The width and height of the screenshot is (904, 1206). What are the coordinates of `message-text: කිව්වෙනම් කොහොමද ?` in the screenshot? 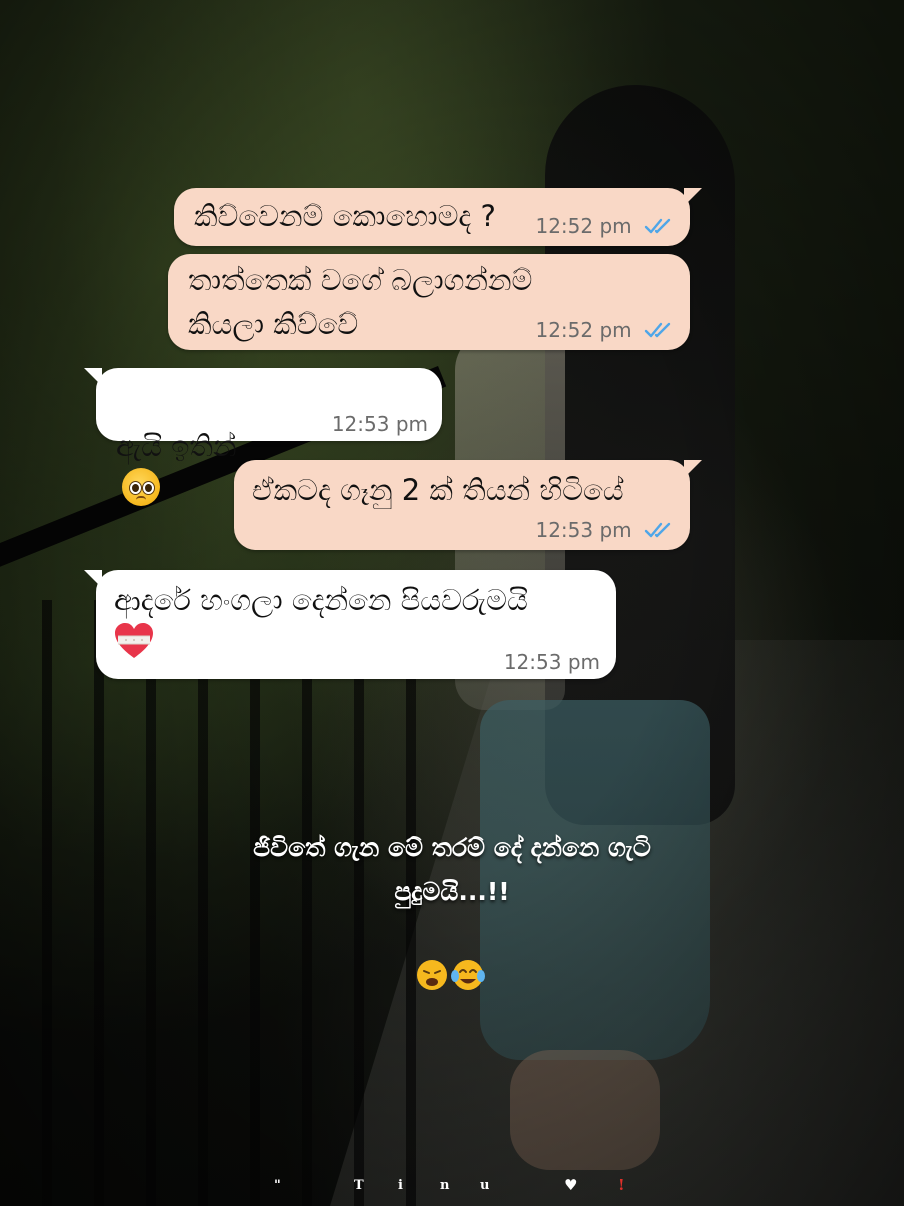 It's located at (345, 216).